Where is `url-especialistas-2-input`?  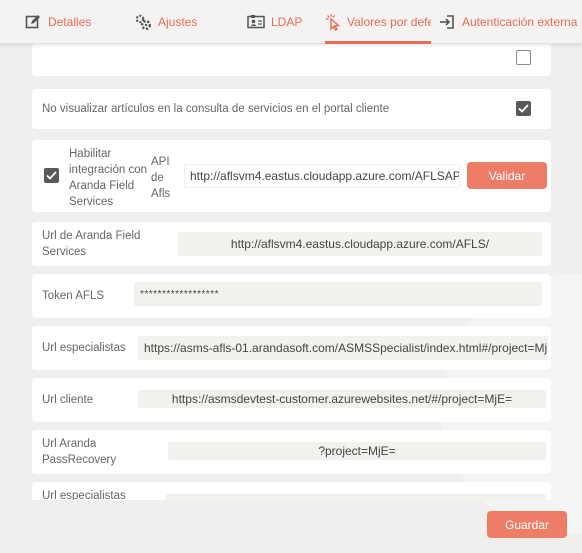 url-especialistas-2-input is located at coordinates (356, 497).